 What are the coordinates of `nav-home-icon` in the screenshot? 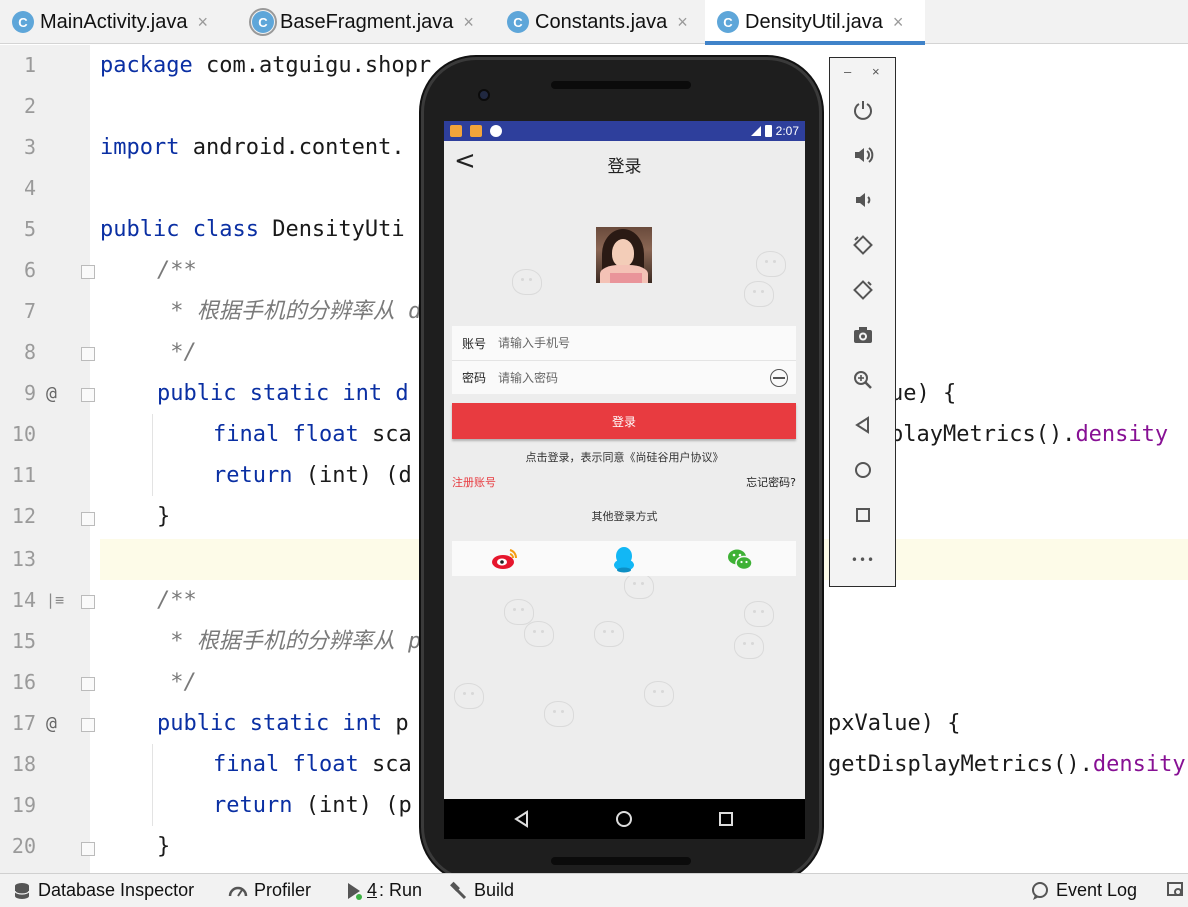 It's located at (624, 819).